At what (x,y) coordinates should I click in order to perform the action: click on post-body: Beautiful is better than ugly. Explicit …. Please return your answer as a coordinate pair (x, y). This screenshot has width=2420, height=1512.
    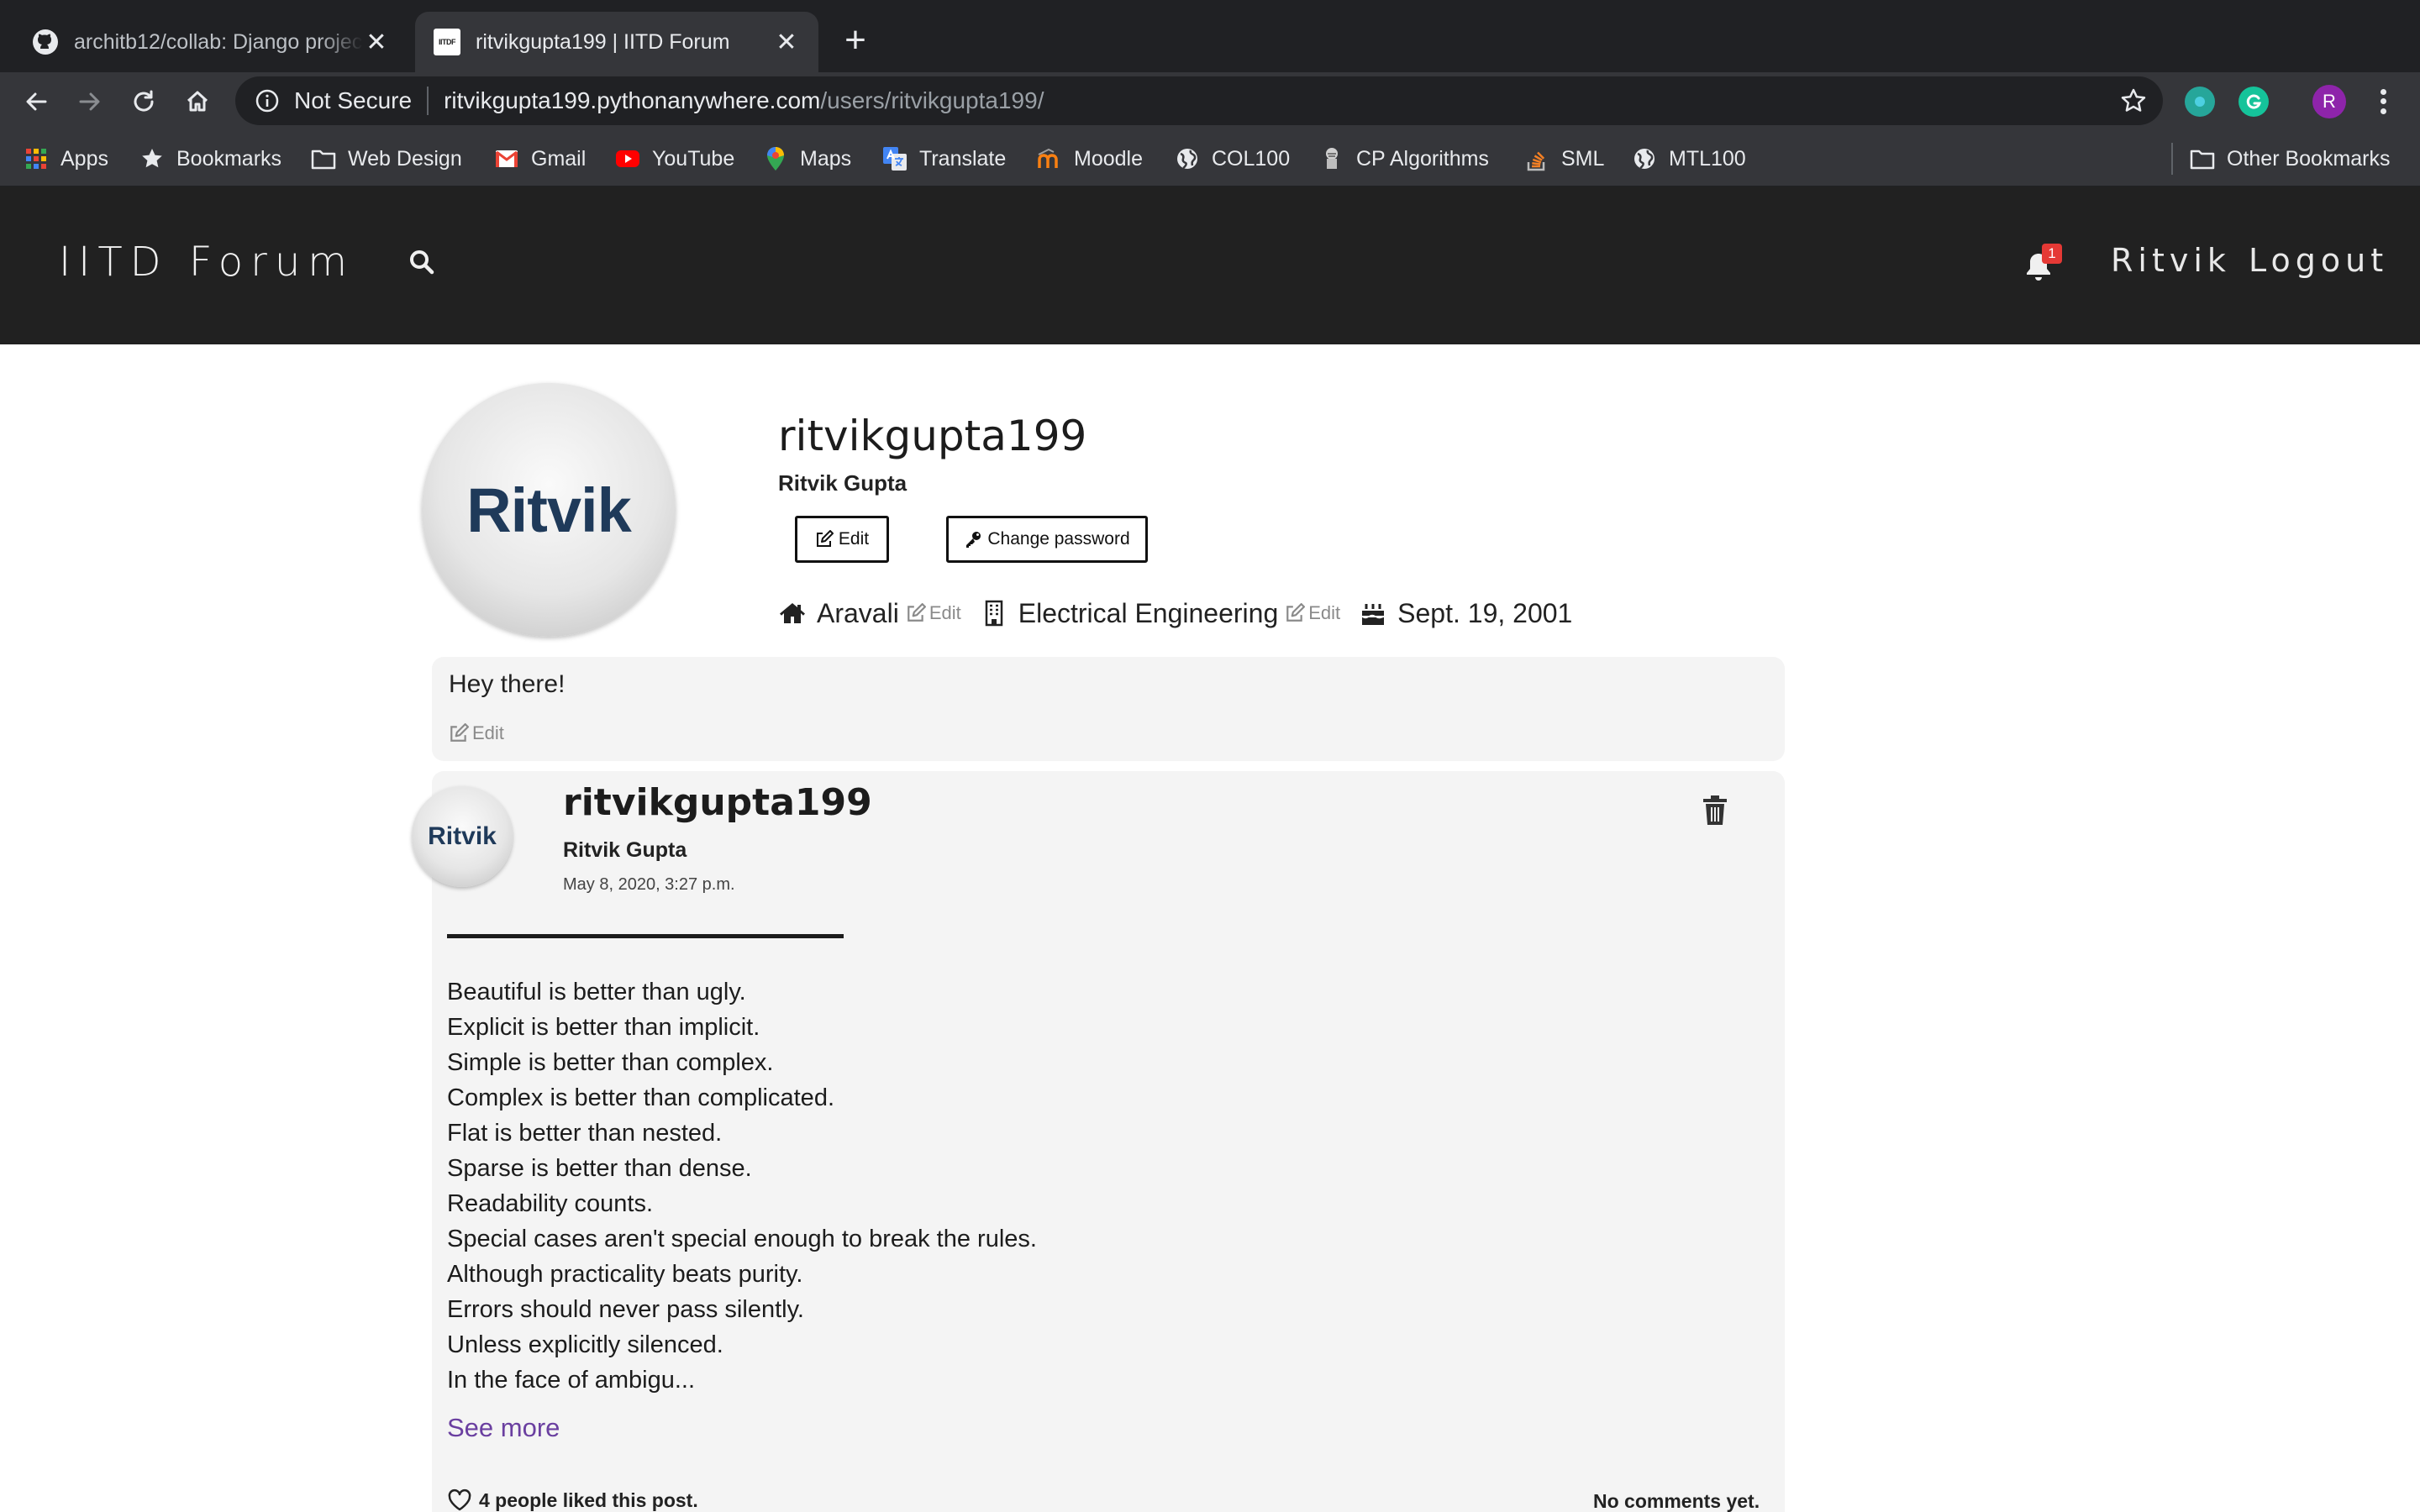
    Looking at the image, I should click on (742, 1186).